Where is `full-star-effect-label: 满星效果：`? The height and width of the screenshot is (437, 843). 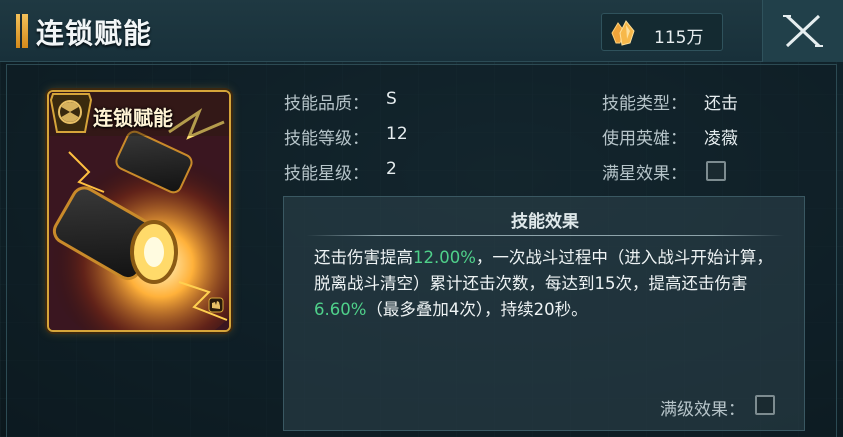
full-star-effect-label: 满星效果： is located at coordinates (644, 174).